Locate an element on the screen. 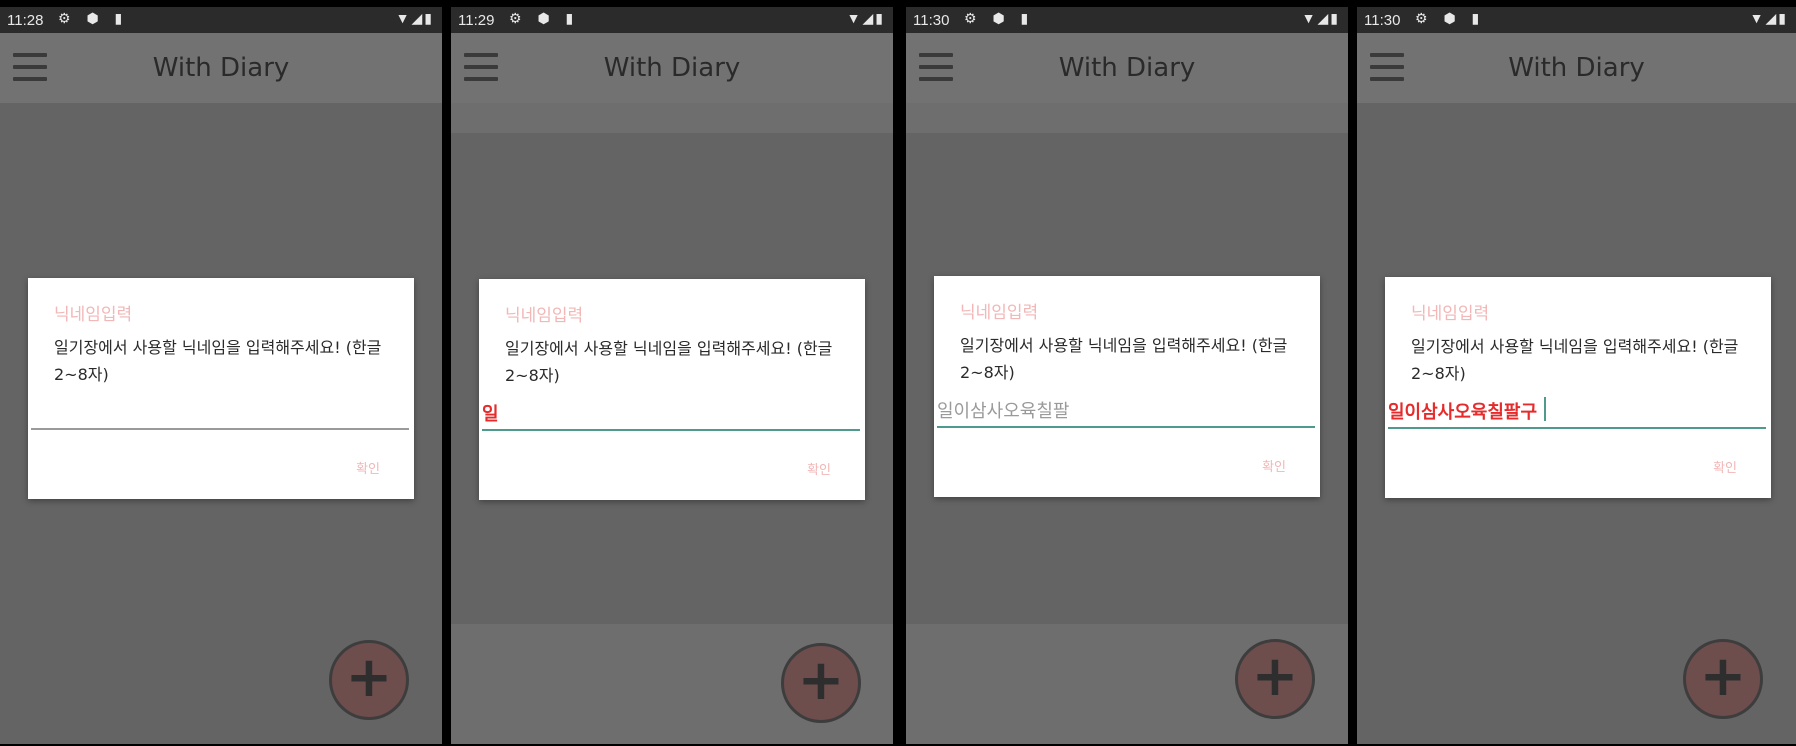  status-bar: 11:29 ⚙ ⬢ ▮ ▼◢▮ is located at coordinates (672, 20).